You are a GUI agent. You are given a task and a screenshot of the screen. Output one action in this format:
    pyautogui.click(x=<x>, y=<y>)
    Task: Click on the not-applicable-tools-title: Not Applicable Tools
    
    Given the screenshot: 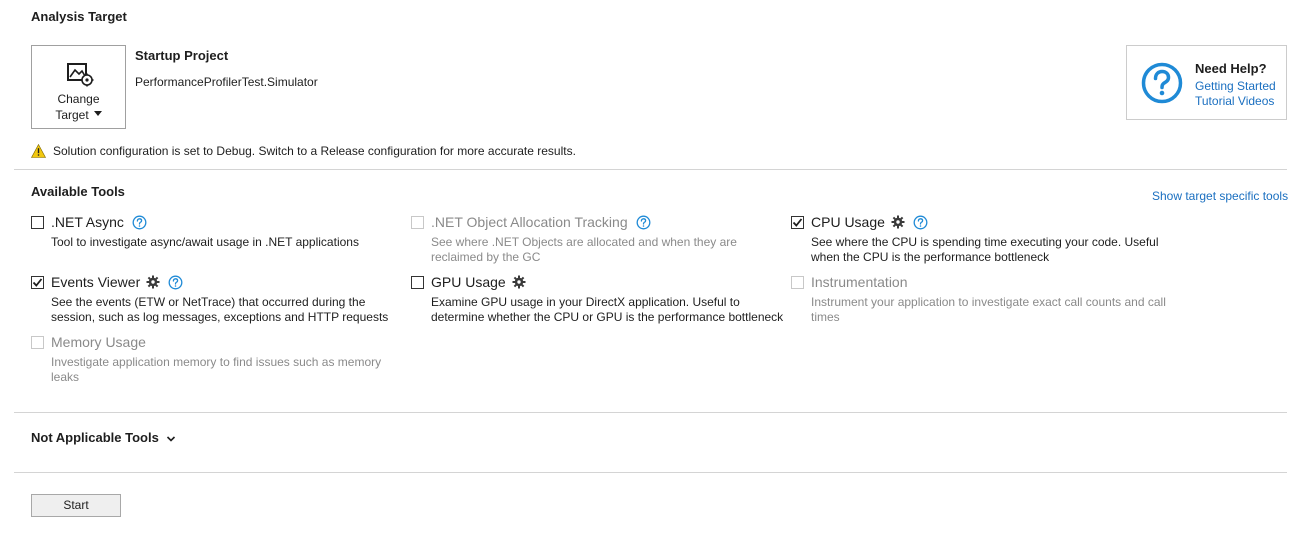 What is the action you would take?
    pyautogui.click(x=95, y=437)
    